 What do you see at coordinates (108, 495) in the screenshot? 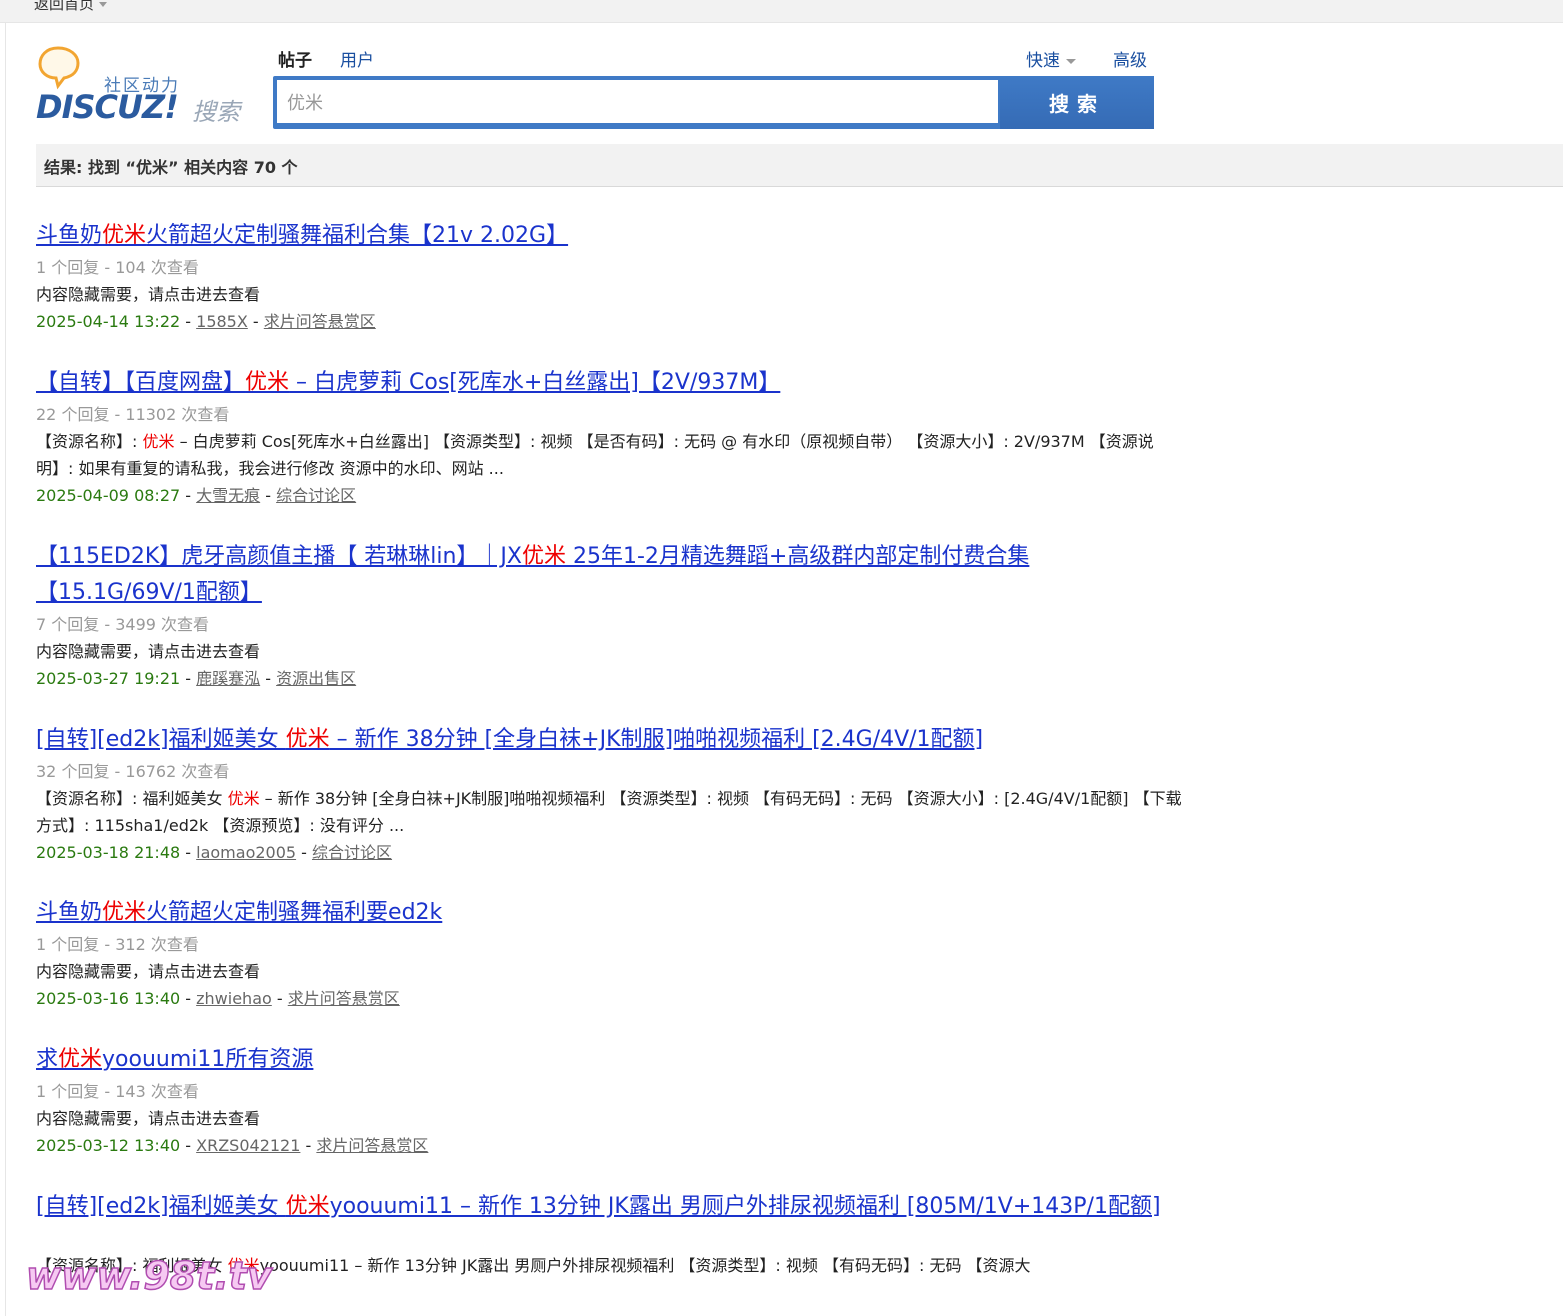
I see `result-date: 2025-04-09 08:27` at bounding box center [108, 495].